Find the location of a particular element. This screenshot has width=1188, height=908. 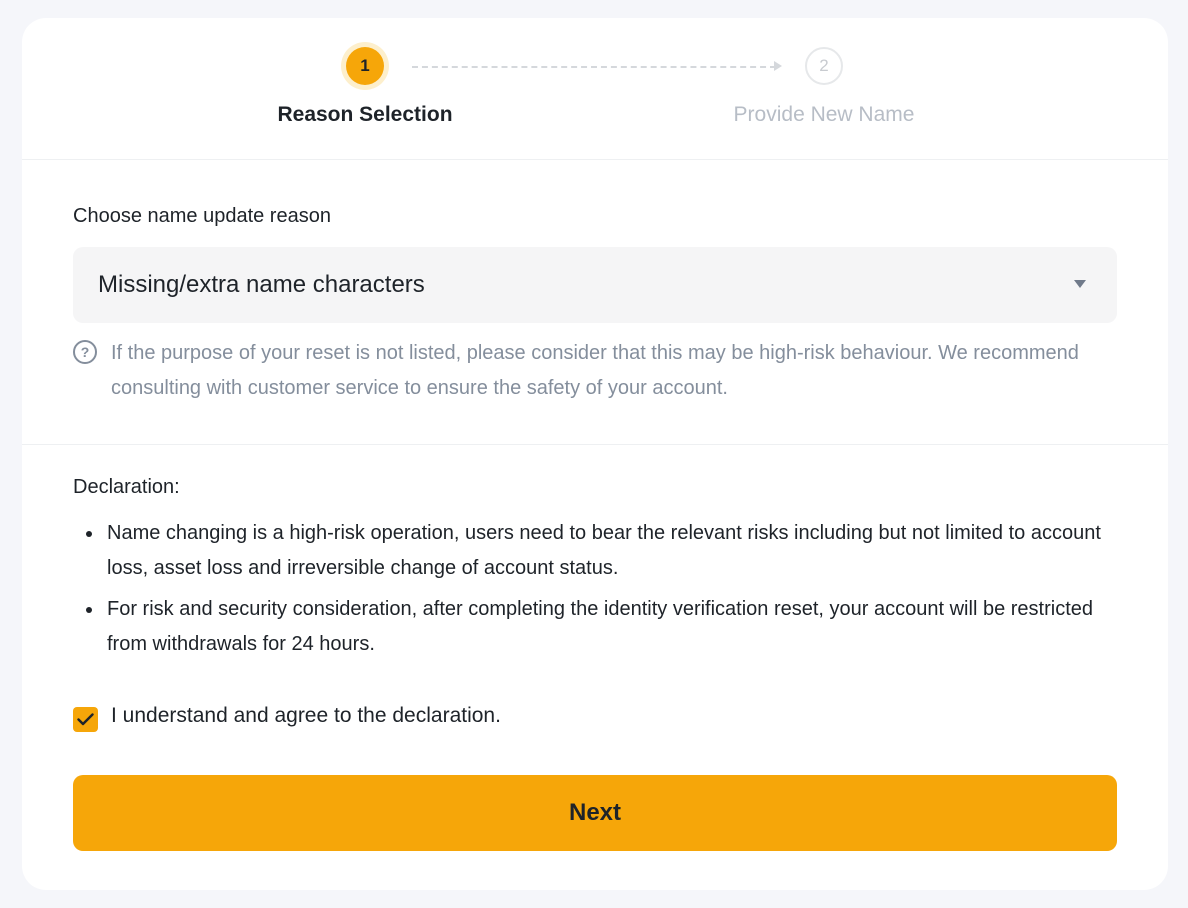

step-2-label: Provide New Name is located at coordinates (824, 114).